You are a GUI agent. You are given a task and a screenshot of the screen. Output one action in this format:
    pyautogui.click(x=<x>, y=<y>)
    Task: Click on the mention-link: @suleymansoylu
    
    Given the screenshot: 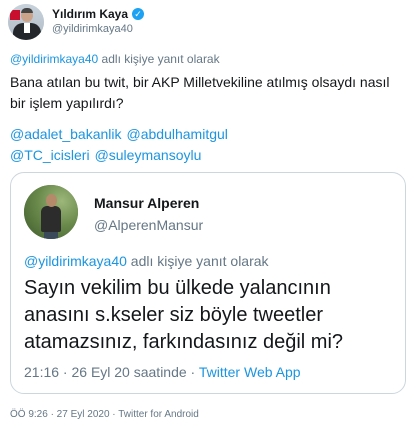 What is the action you would take?
    pyautogui.click(x=148, y=155)
    